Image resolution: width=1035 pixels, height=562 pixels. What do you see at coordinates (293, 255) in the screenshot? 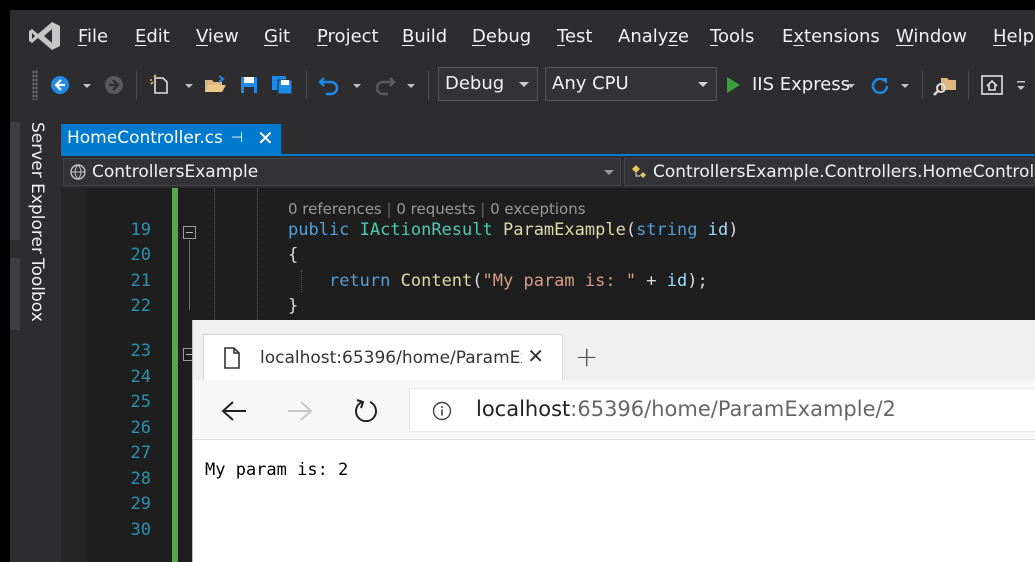
I see `code-line-20: {` at bounding box center [293, 255].